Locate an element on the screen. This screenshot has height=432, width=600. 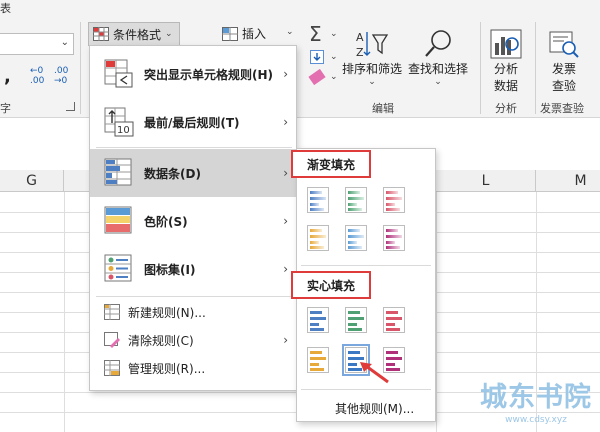
eraser-icon is located at coordinates (317, 77).